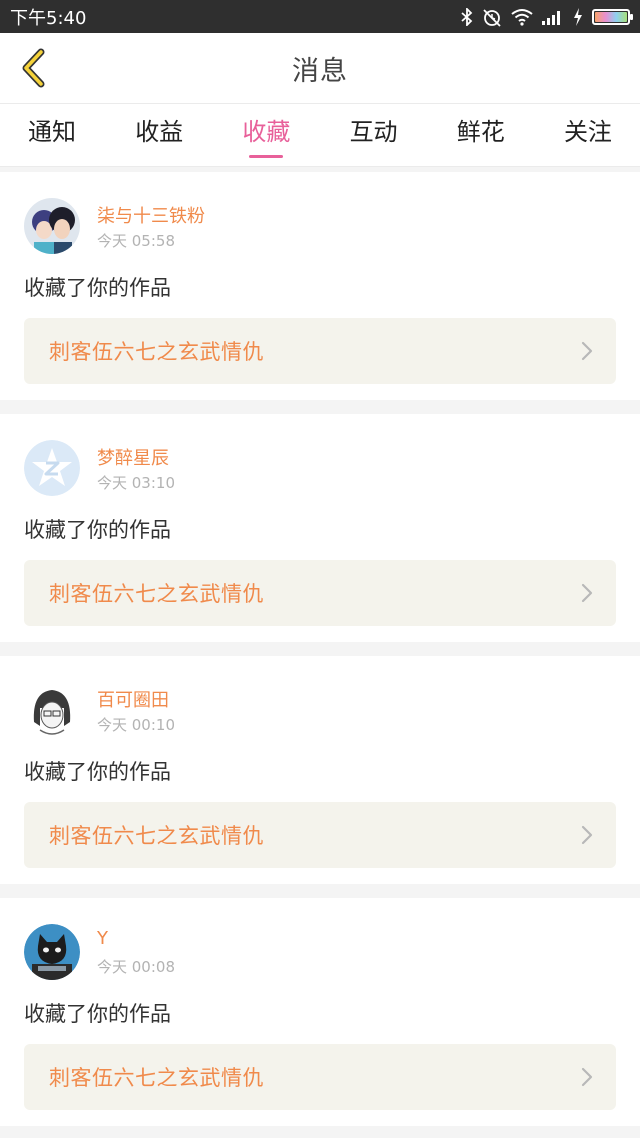 The width and height of the screenshot is (640, 1138). Describe the element at coordinates (522, 17) in the screenshot. I see `wifi-icon` at that location.